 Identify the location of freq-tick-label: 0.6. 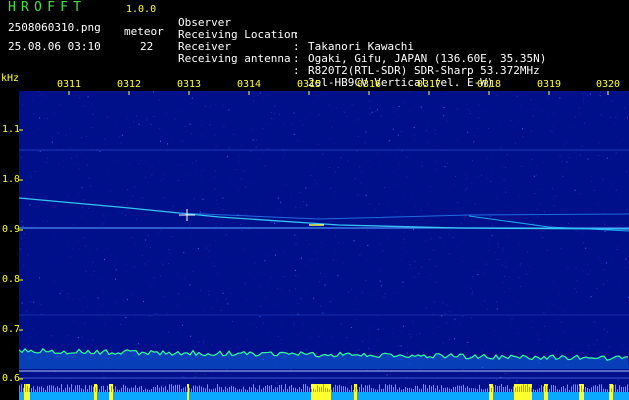
(11, 378).